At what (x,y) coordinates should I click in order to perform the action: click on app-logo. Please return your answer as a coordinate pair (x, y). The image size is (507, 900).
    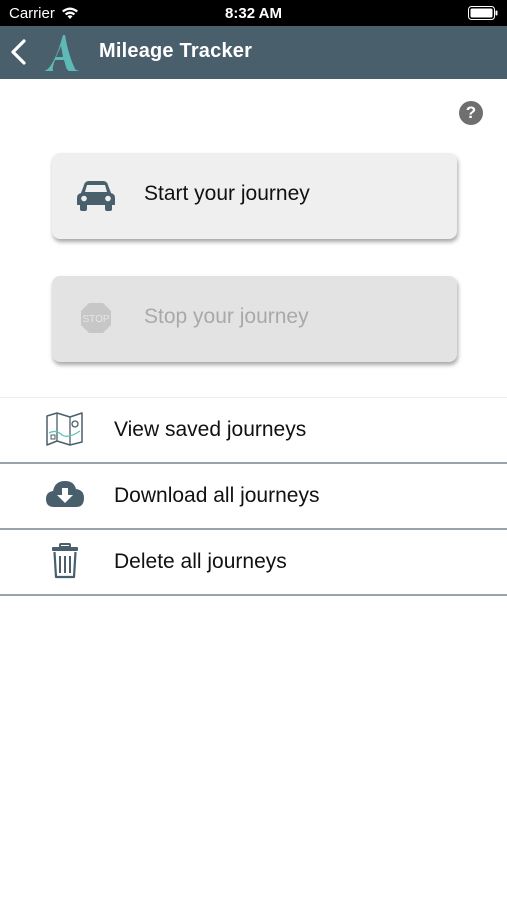
    Looking at the image, I should click on (62, 53).